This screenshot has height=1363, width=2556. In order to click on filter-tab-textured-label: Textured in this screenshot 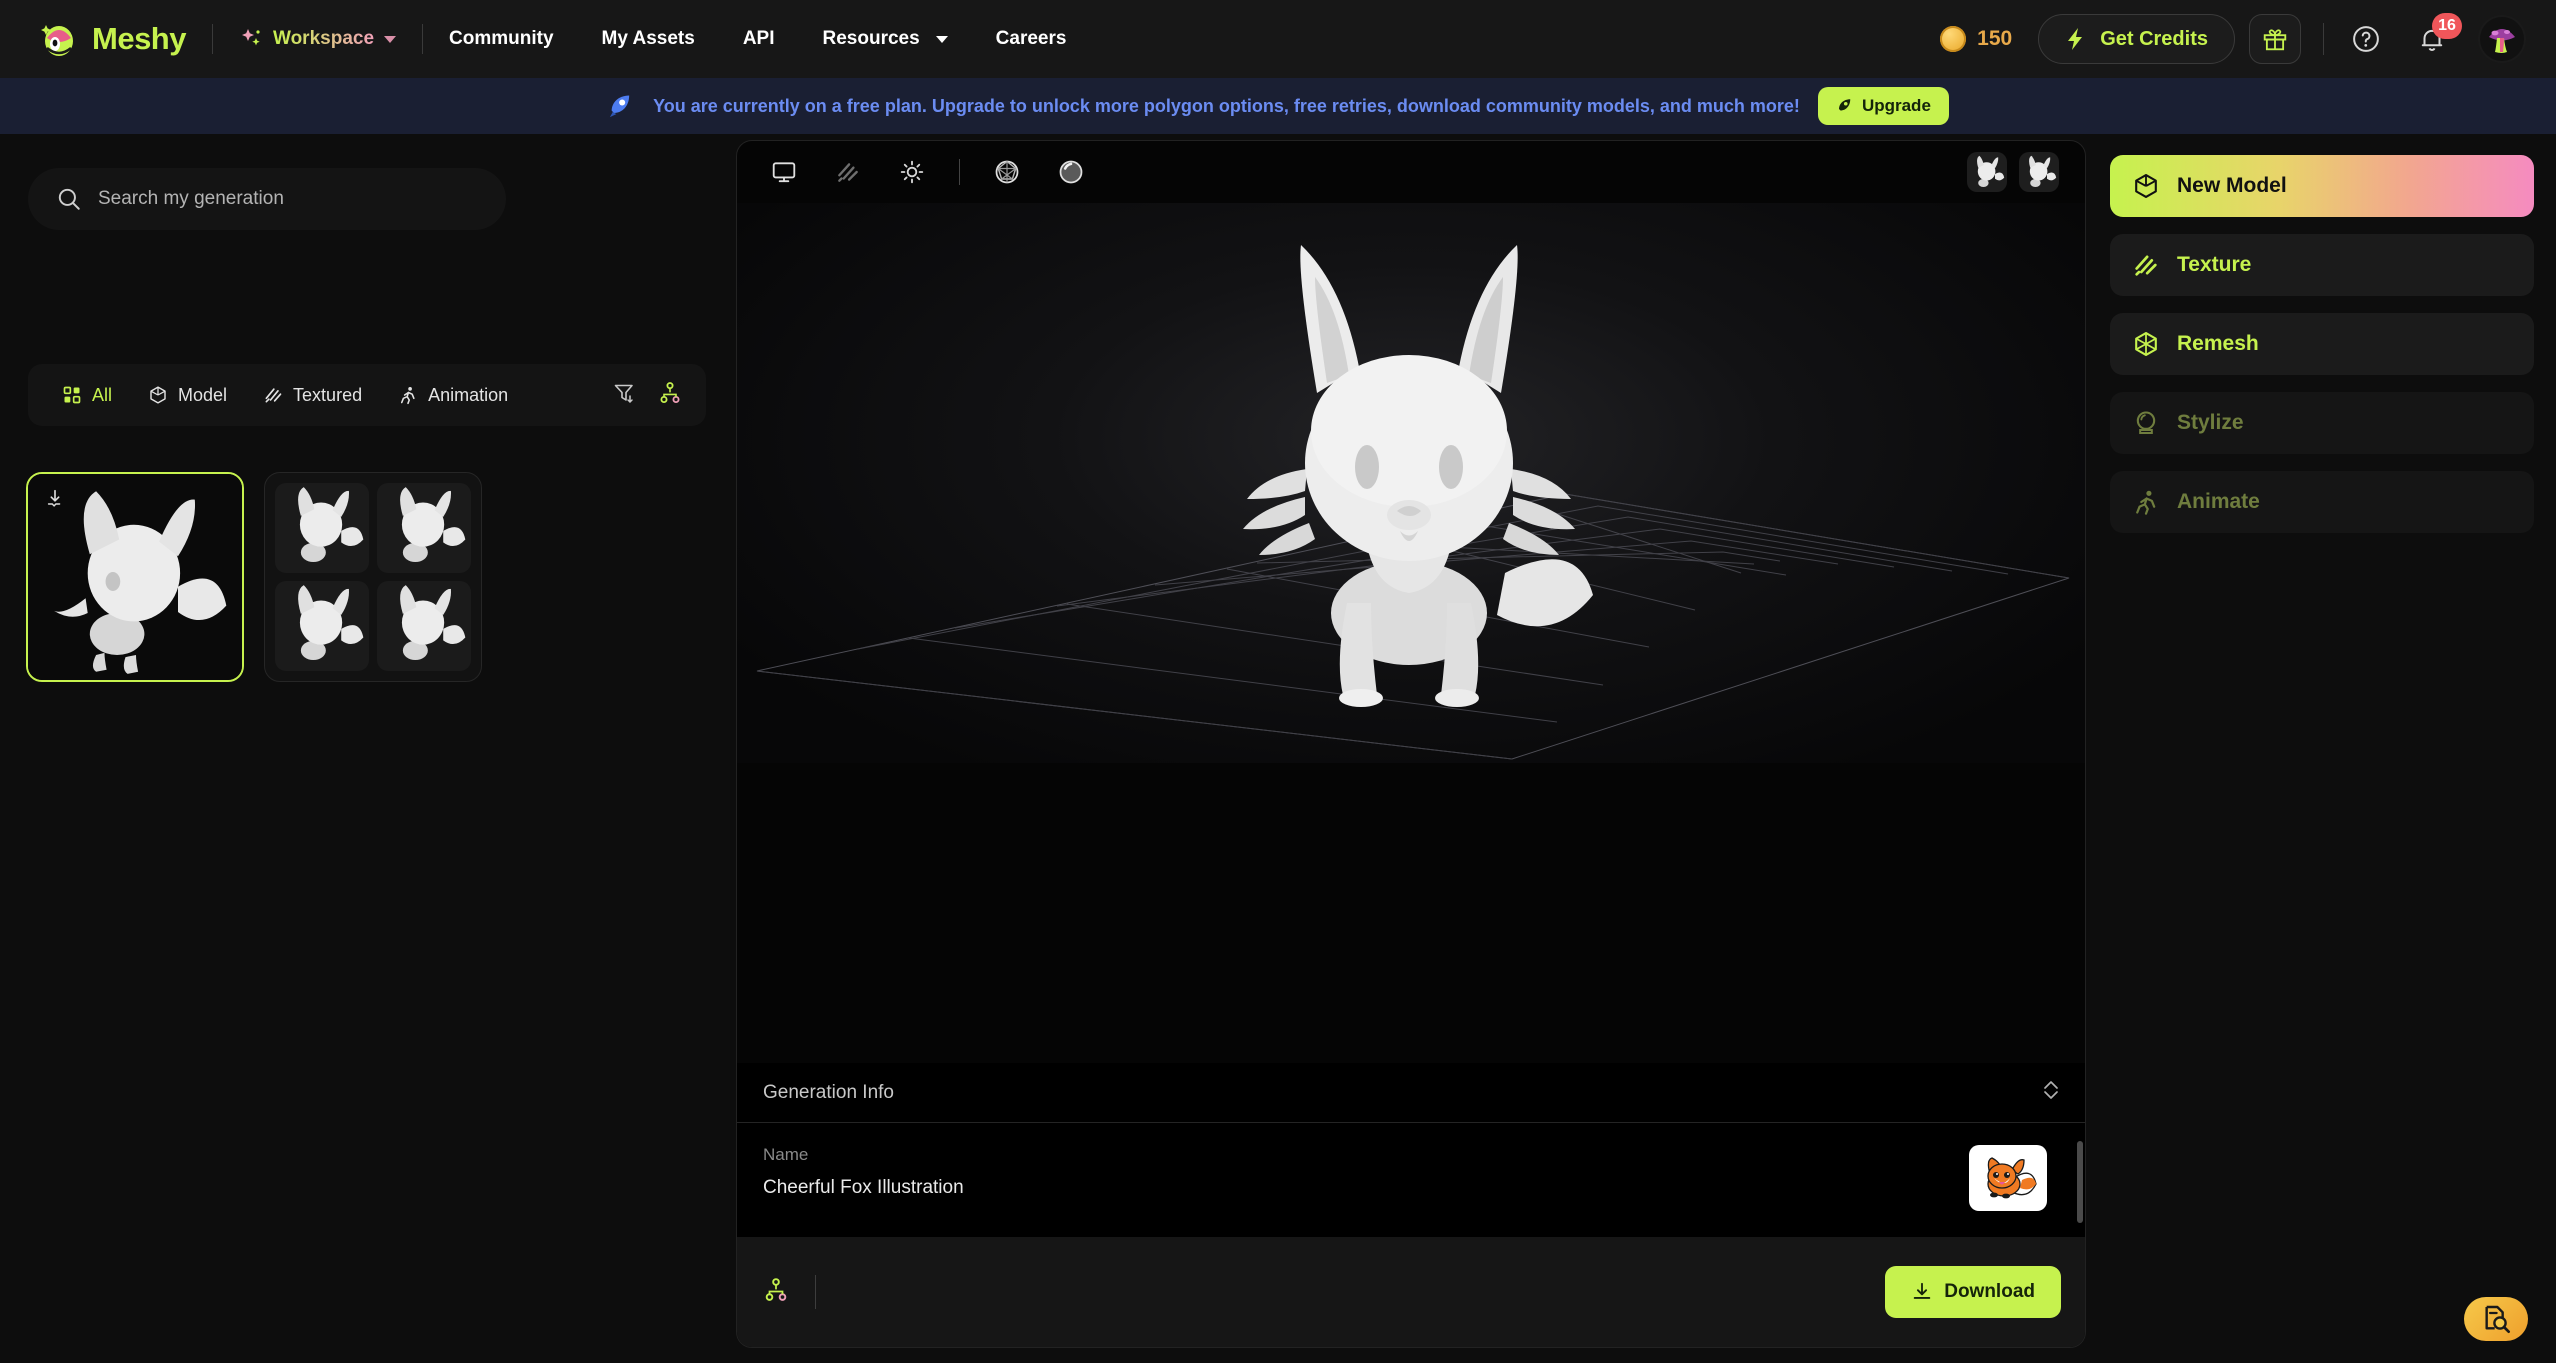, I will do `click(328, 394)`.